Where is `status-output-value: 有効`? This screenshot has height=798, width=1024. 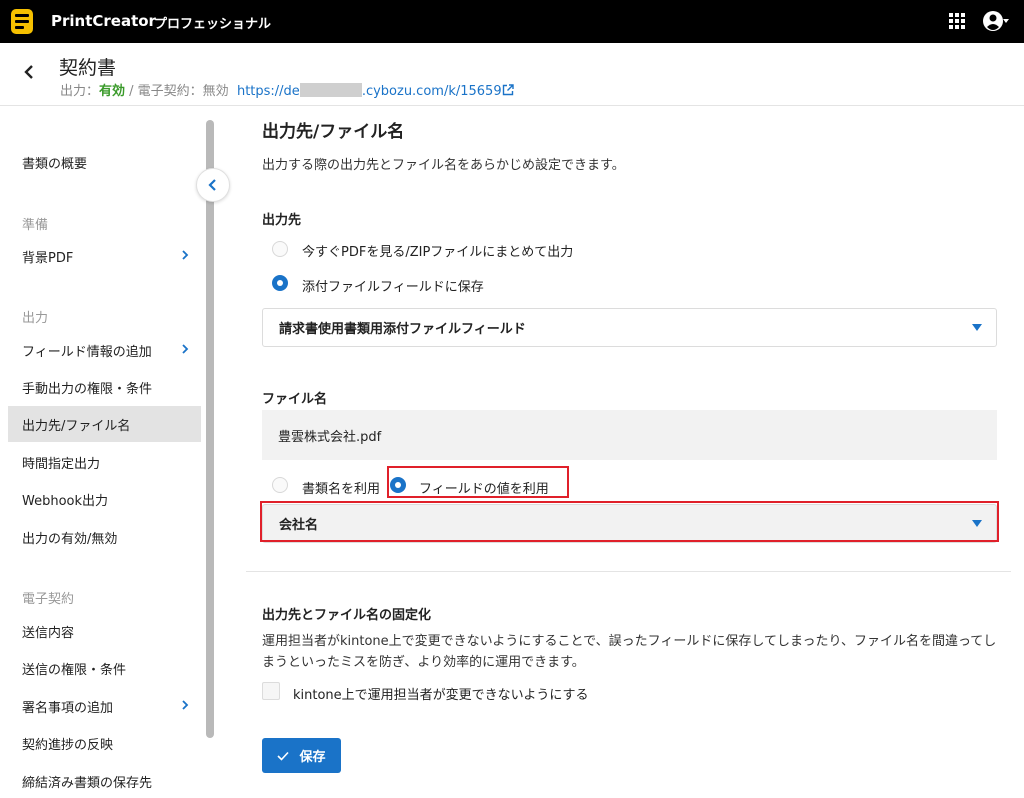 status-output-value: 有効 is located at coordinates (112, 91).